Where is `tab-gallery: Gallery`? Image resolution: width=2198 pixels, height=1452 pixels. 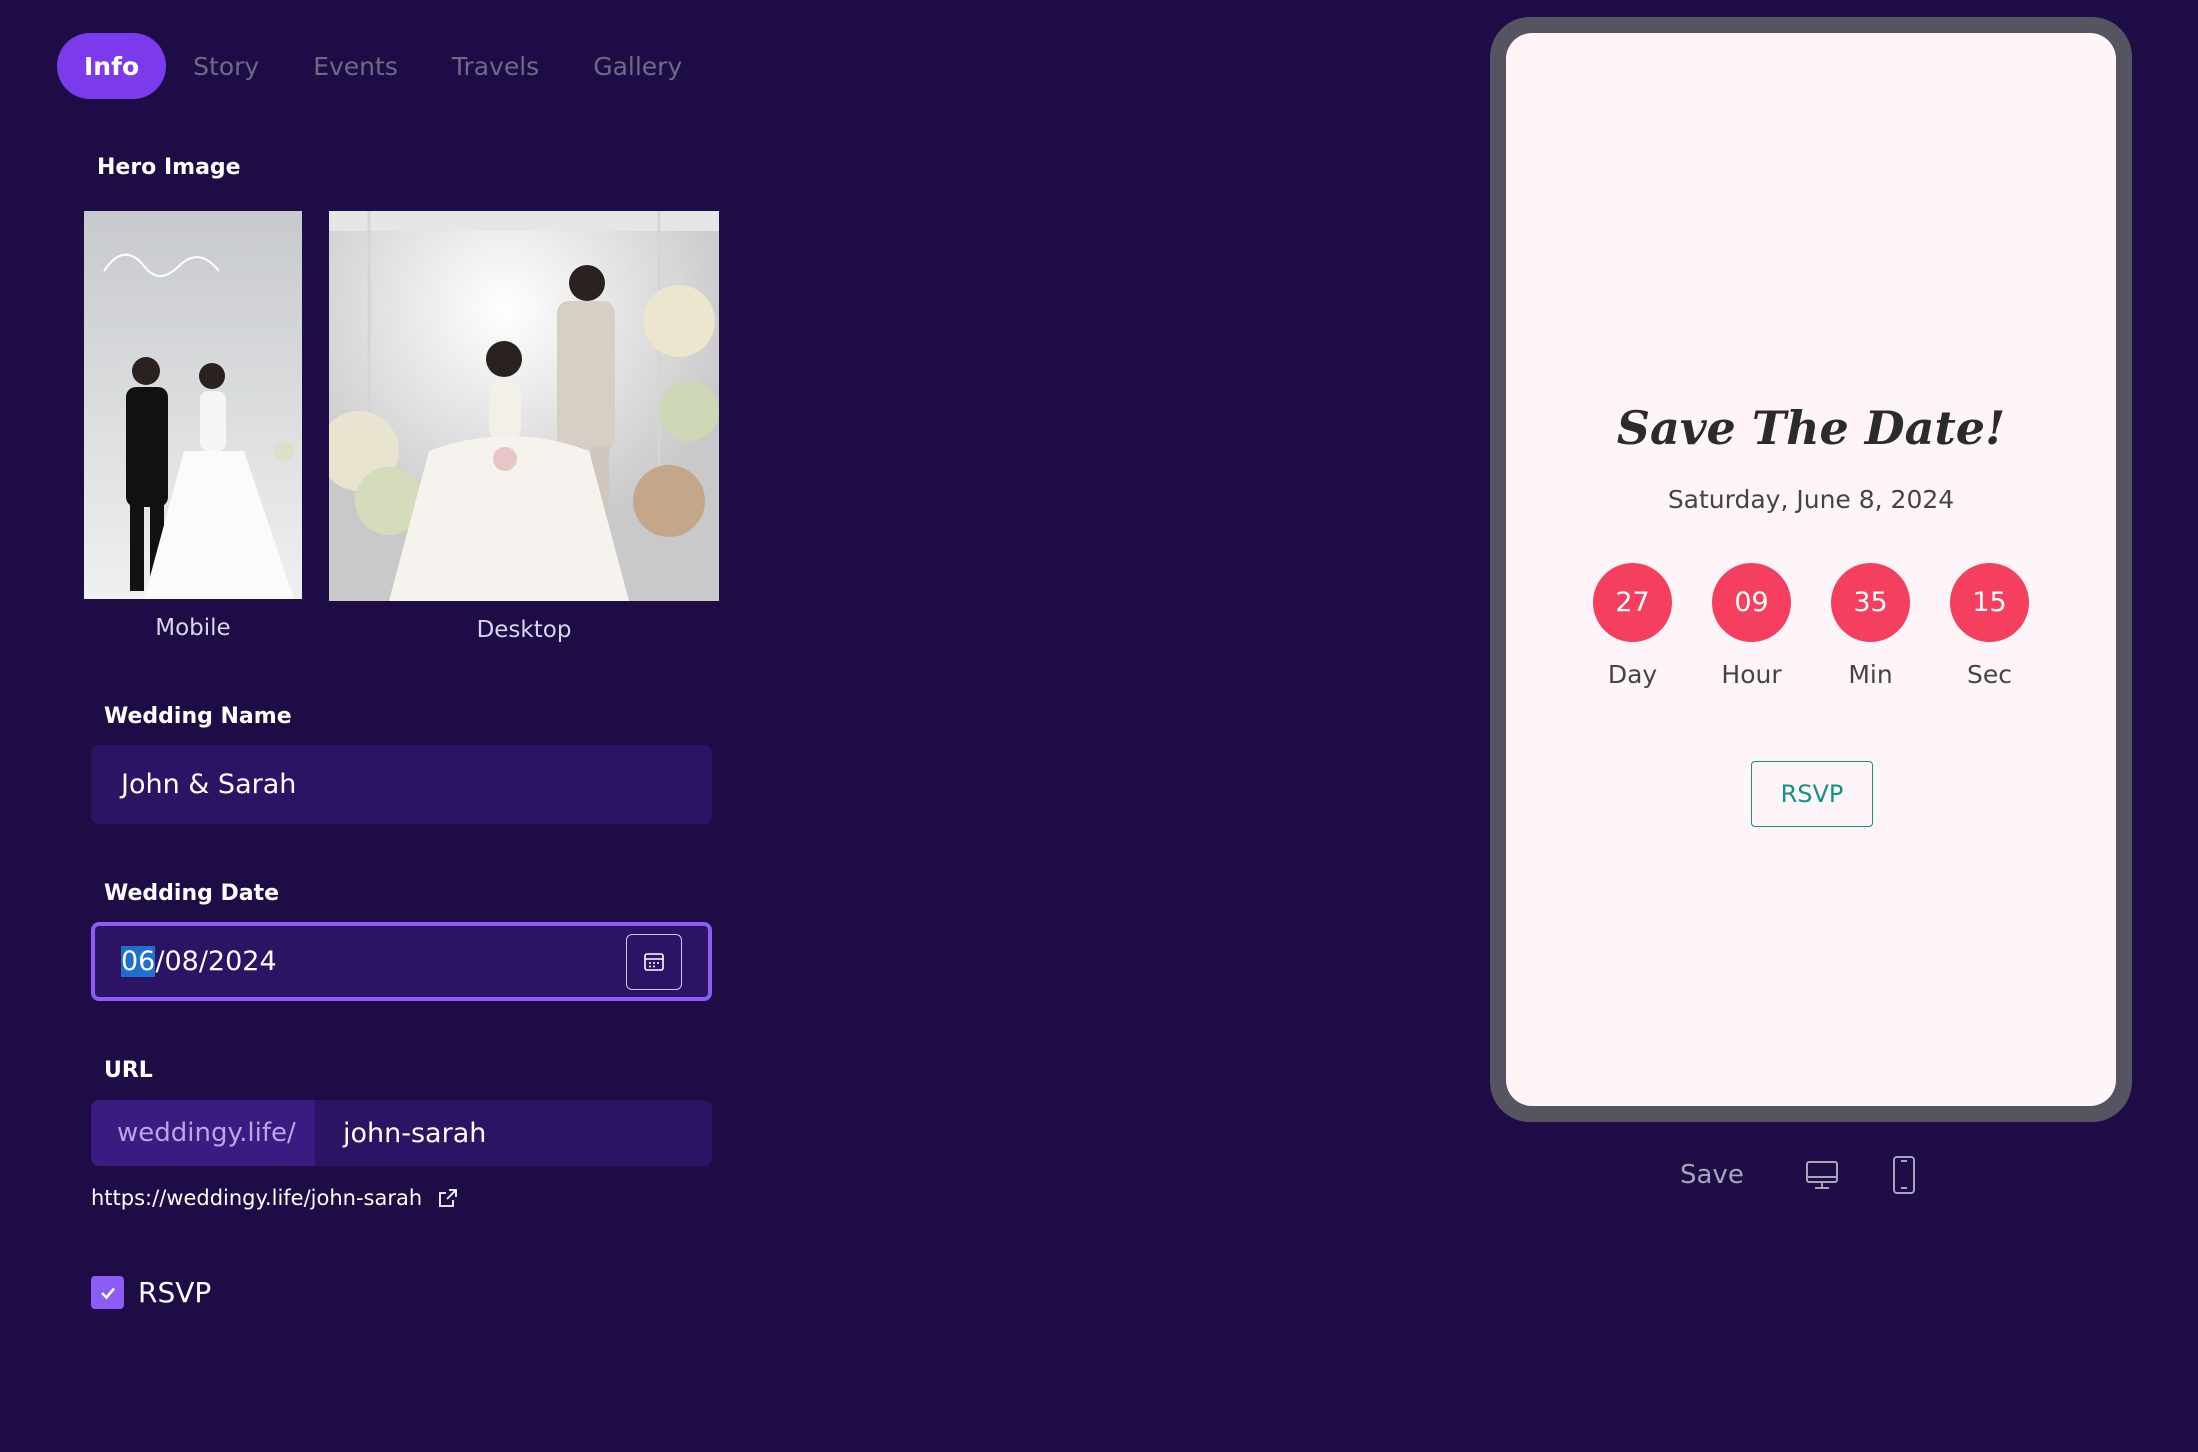
tab-gallery: Gallery is located at coordinates (637, 66).